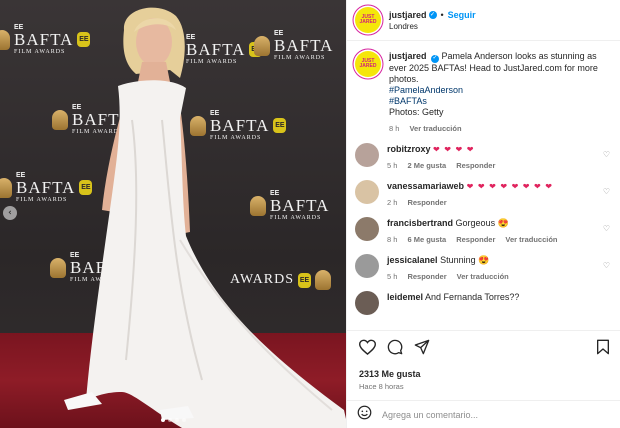 This screenshot has width=620, height=428. What do you see at coordinates (484, 374) in the screenshot?
I see `like-count: 2313 Me gusta` at bounding box center [484, 374].